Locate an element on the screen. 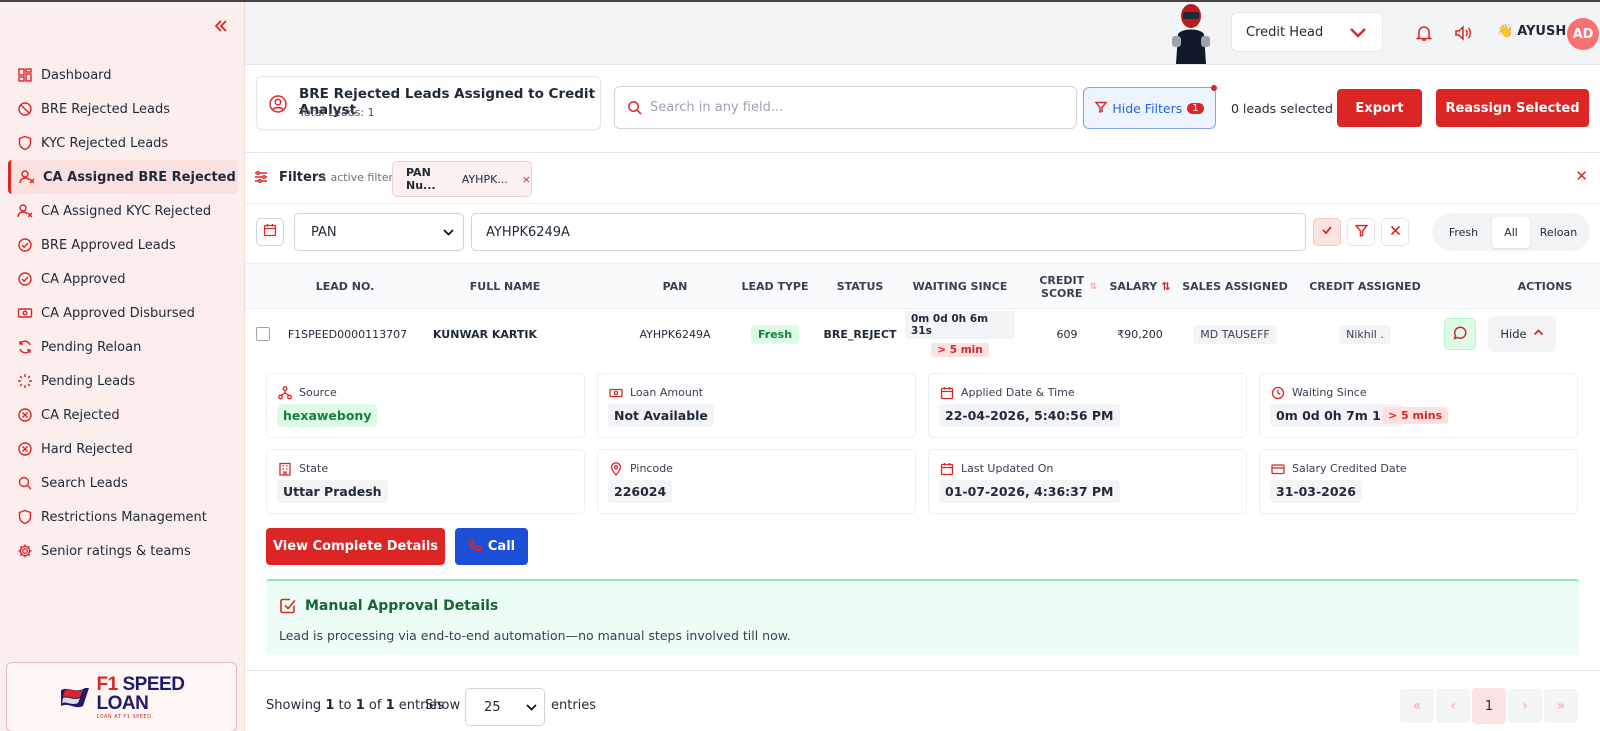 This screenshot has width=1600, height=731. last-page-button: » is located at coordinates (1561, 706).